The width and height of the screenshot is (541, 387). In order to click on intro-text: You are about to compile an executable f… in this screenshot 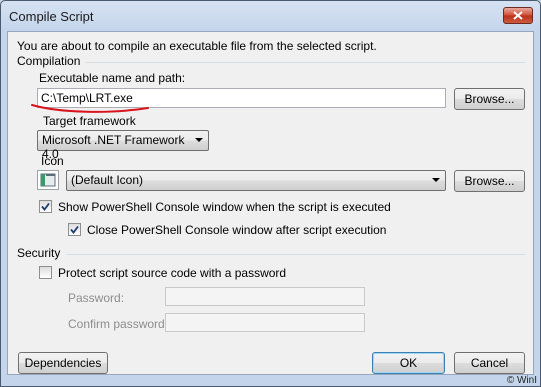, I will do `click(197, 46)`.